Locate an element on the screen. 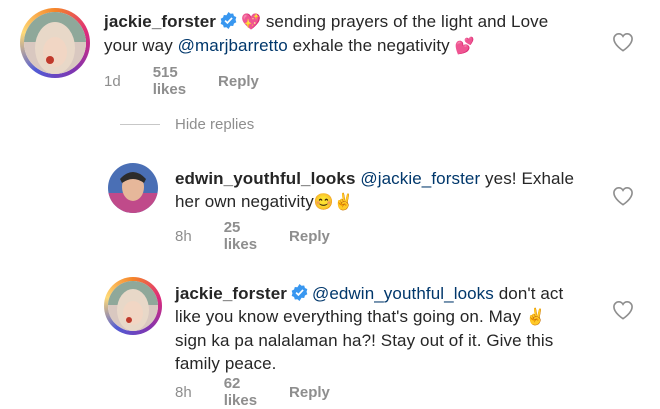  comment-body: yes! Exhale is located at coordinates (527, 178).